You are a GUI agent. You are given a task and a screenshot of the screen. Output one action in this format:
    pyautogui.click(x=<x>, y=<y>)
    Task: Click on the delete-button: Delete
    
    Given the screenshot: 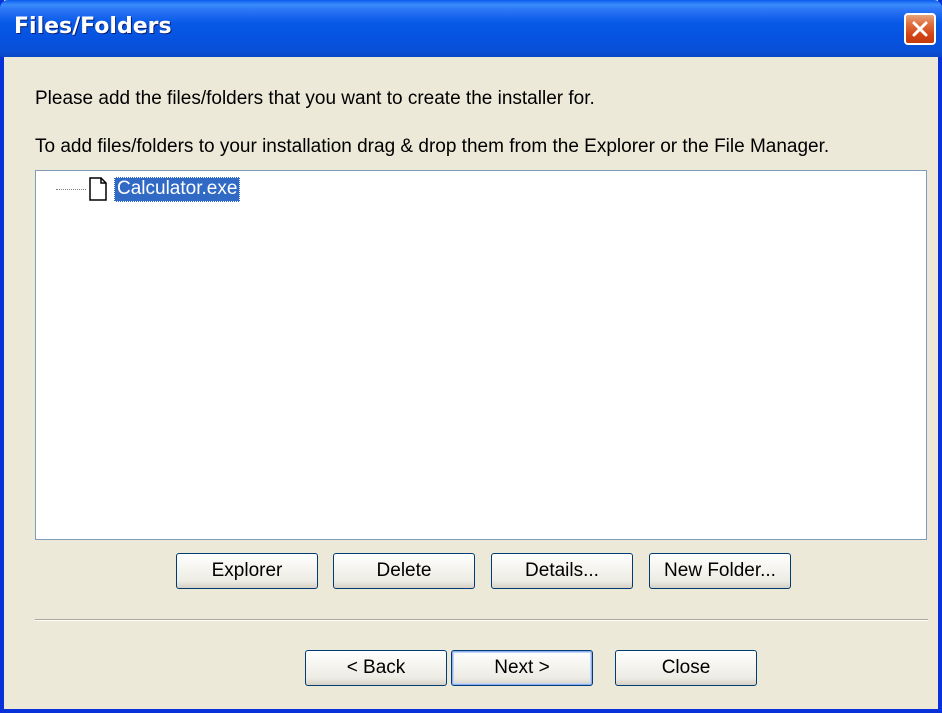 What is the action you would take?
    pyautogui.click(x=404, y=571)
    